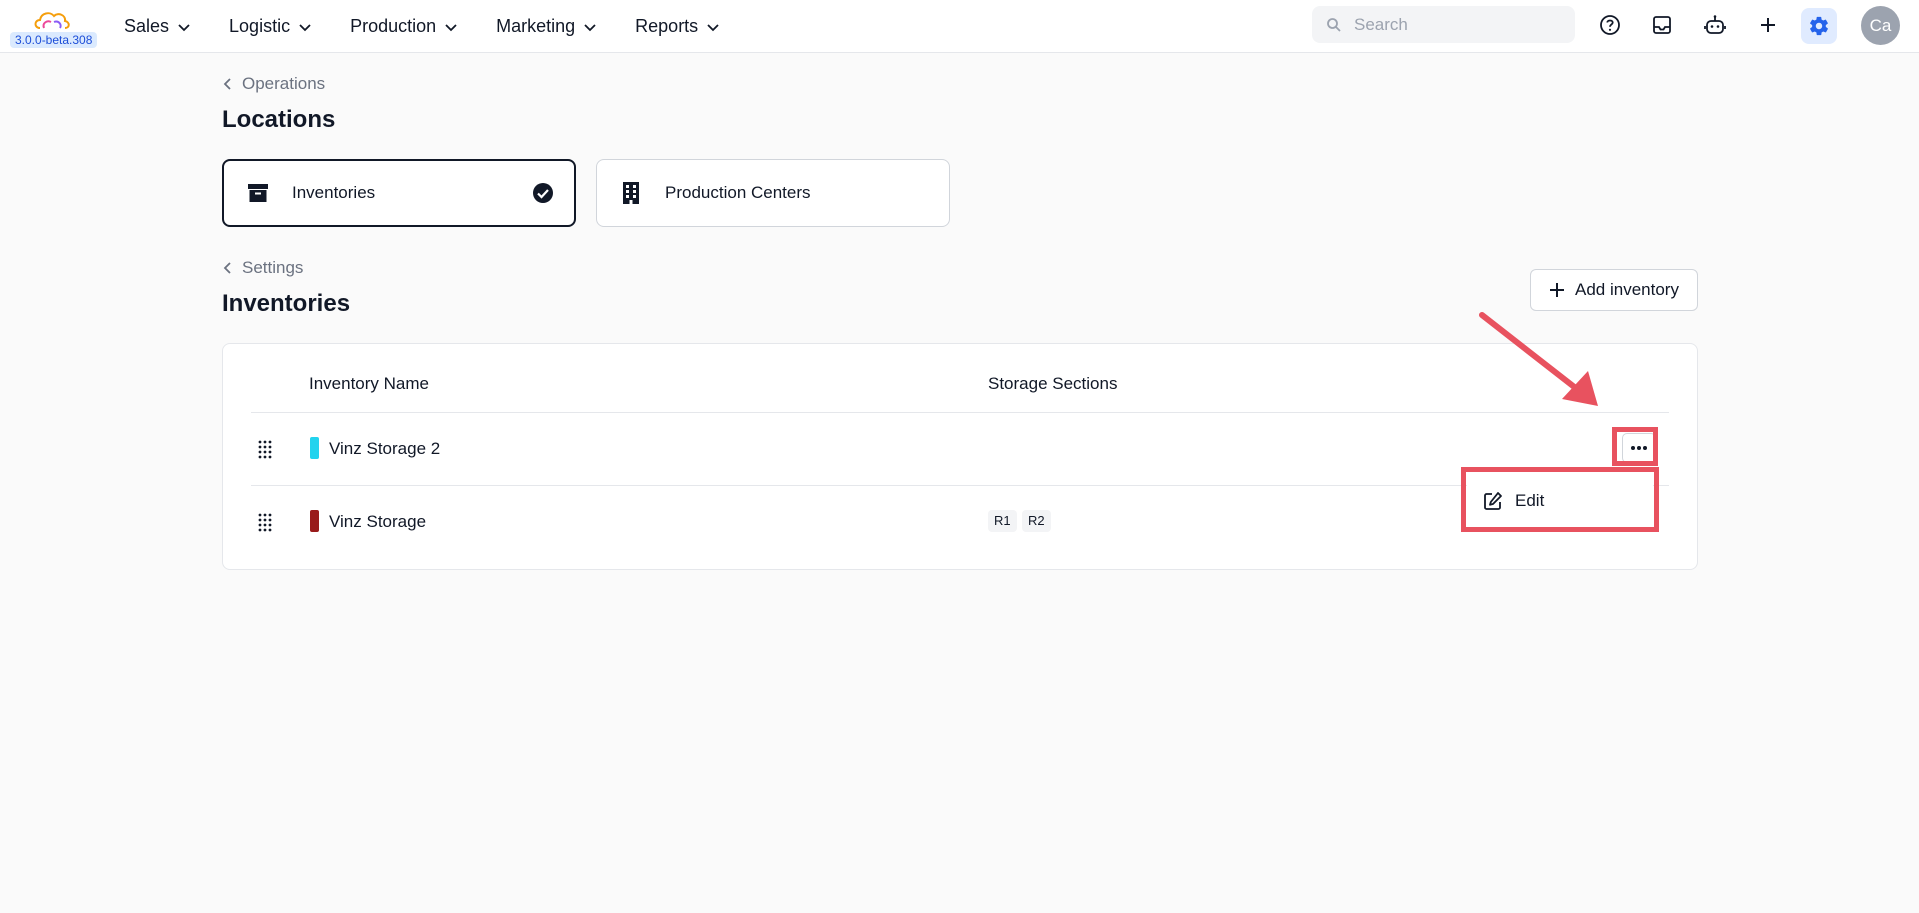 The image size is (1919, 913). I want to click on gear-icon, so click(1819, 26).